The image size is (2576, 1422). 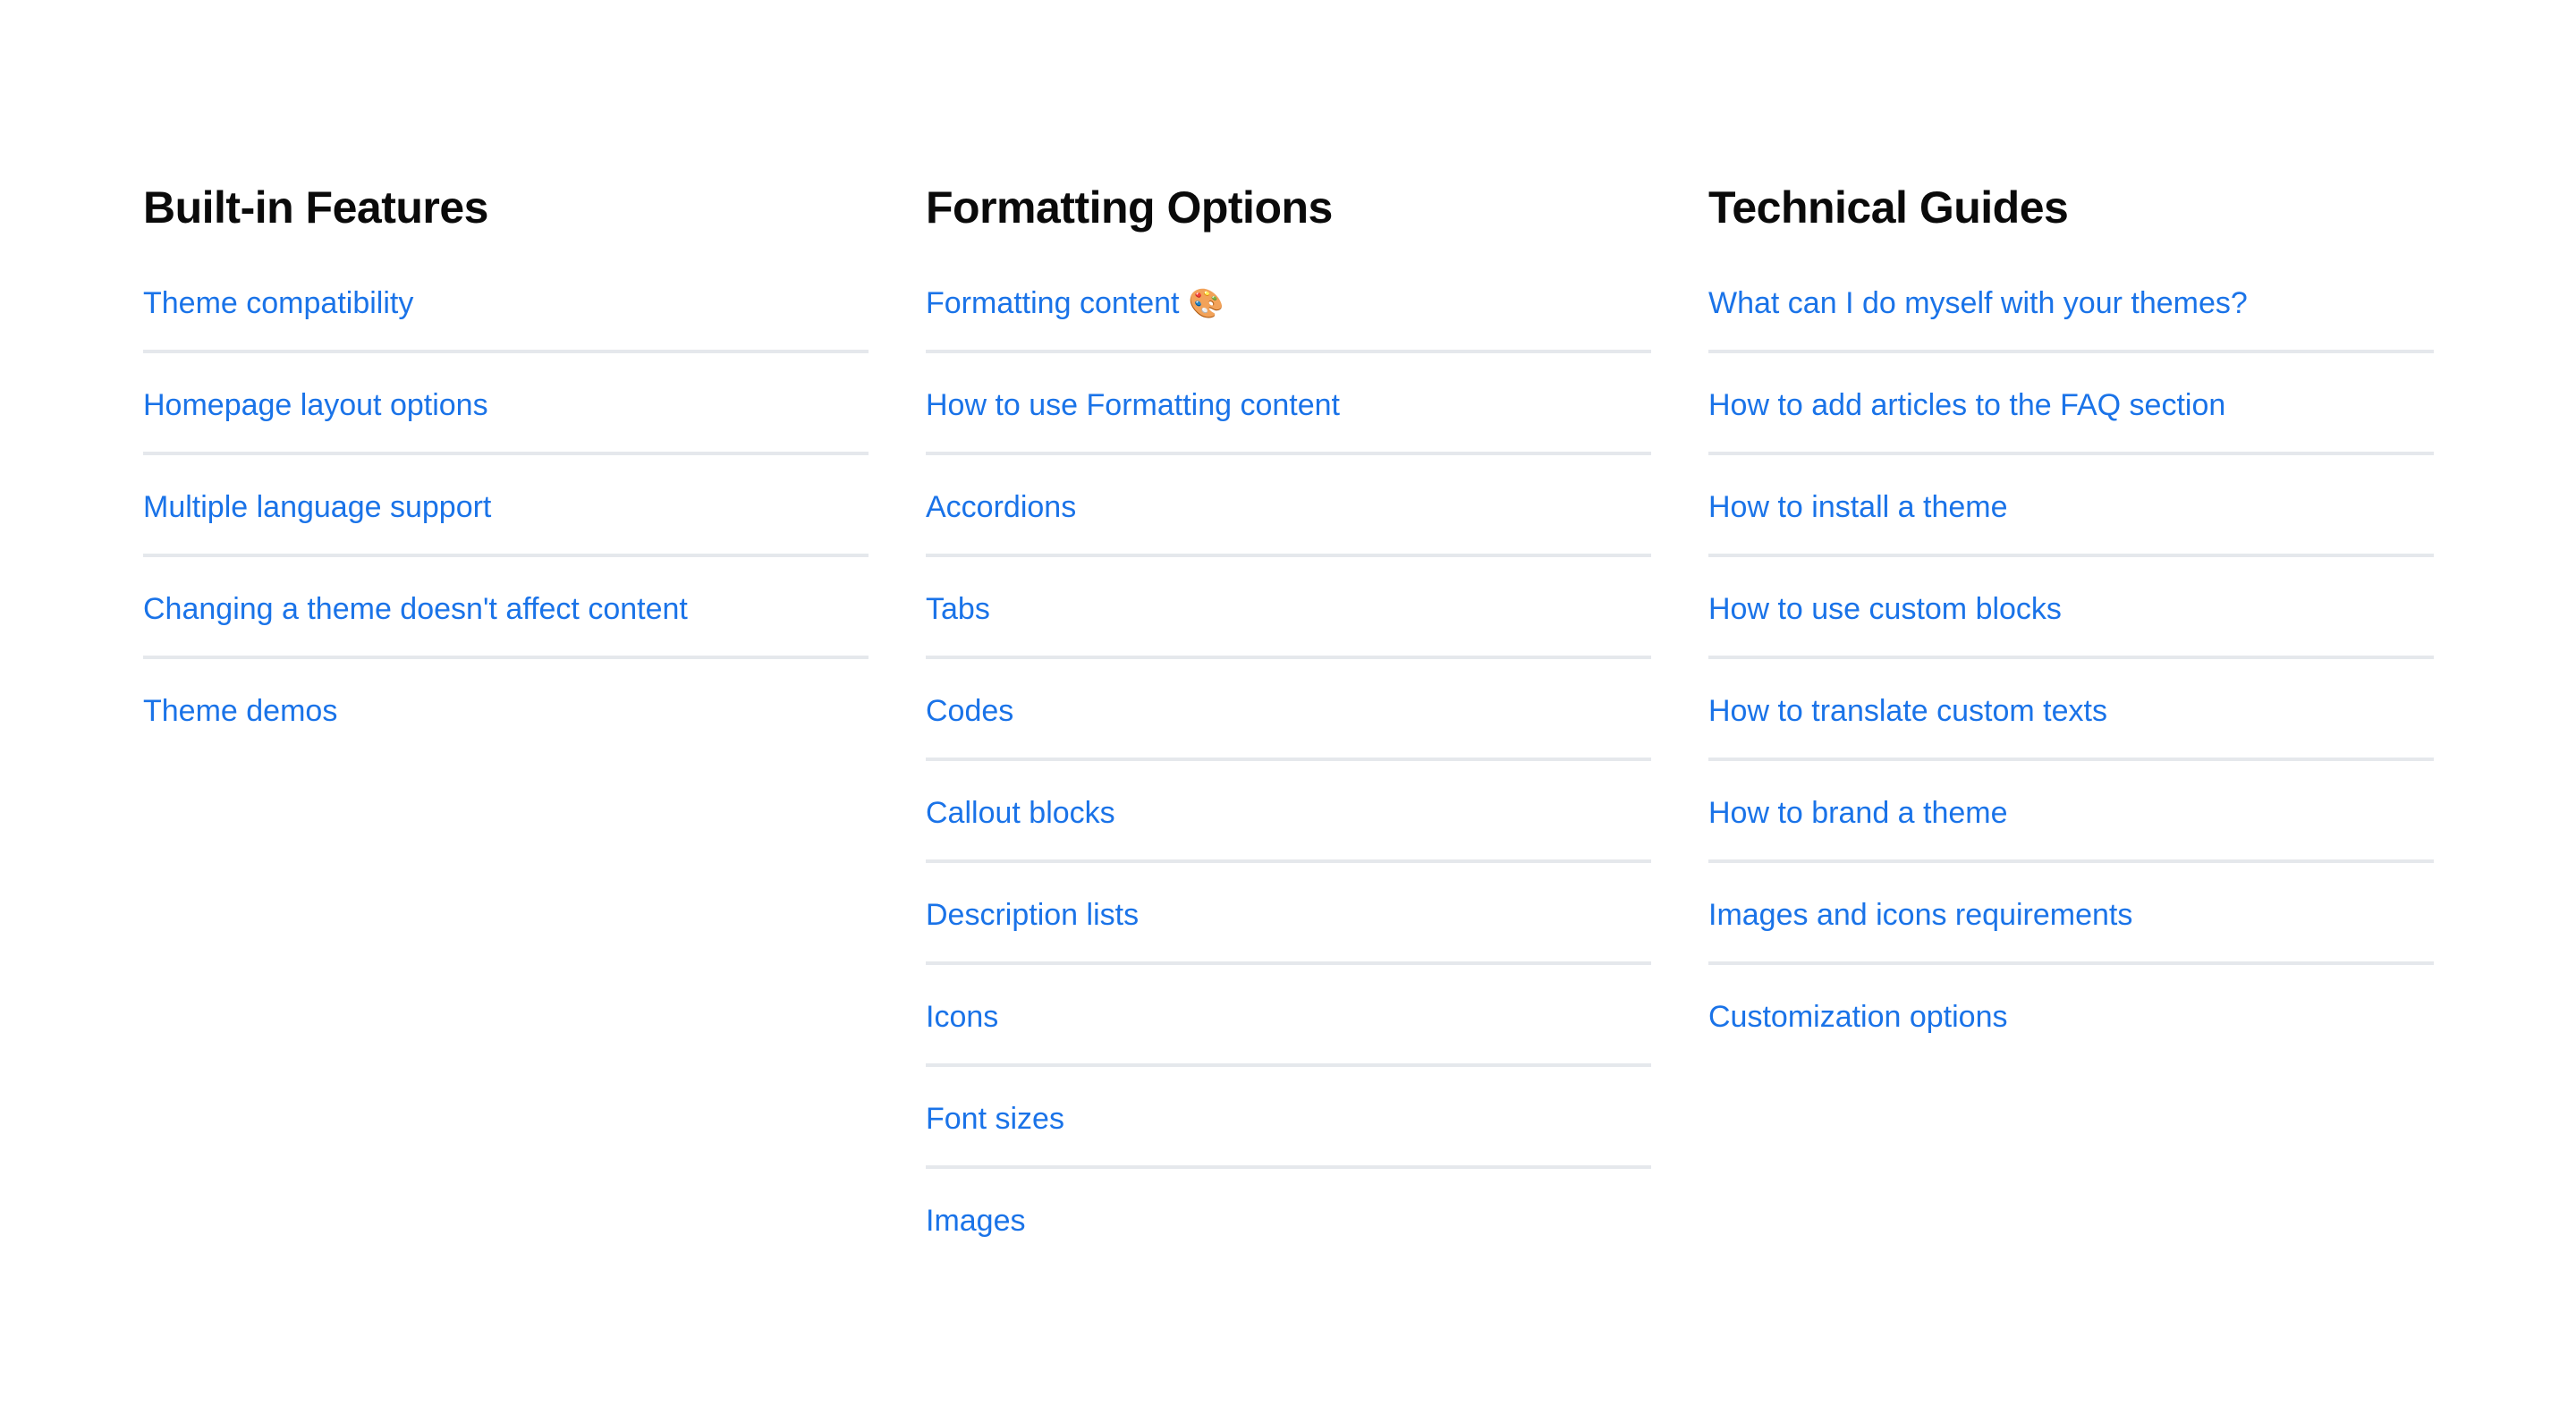 What do you see at coordinates (1978, 303) in the screenshot?
I see `article-link: What can I do myself with your themes?` at bounding box center [1978, 303].